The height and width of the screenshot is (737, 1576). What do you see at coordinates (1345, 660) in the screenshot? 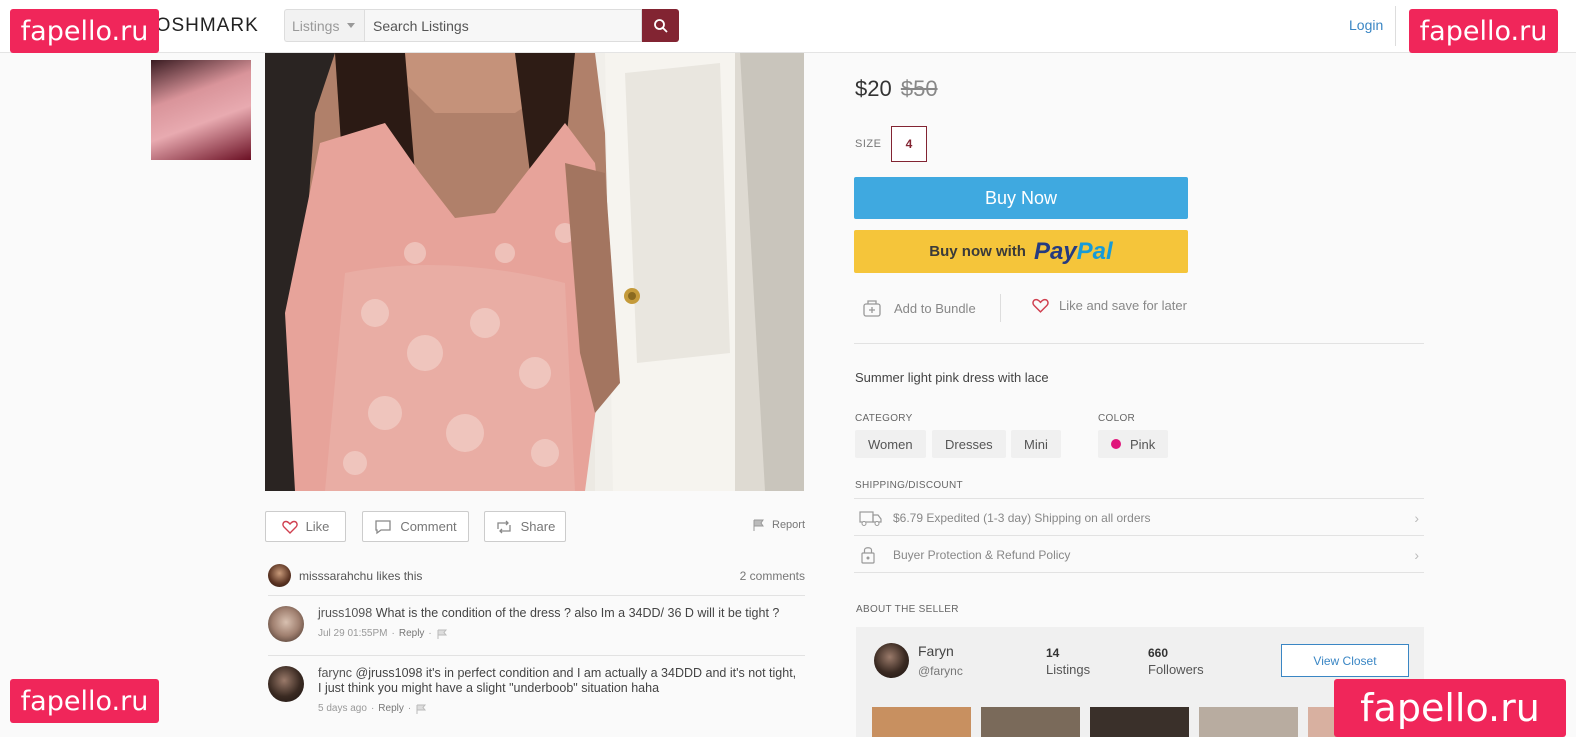
I see `view-closet-button: View Closet` at bounding box center [1345, 660].